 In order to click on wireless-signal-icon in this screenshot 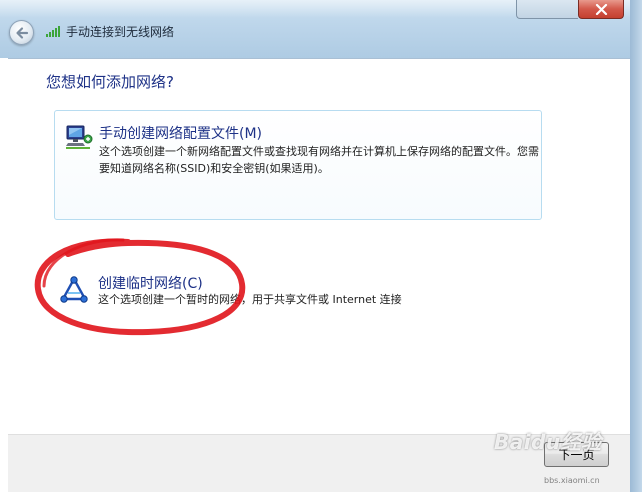, I will do `click(53, 31)`.